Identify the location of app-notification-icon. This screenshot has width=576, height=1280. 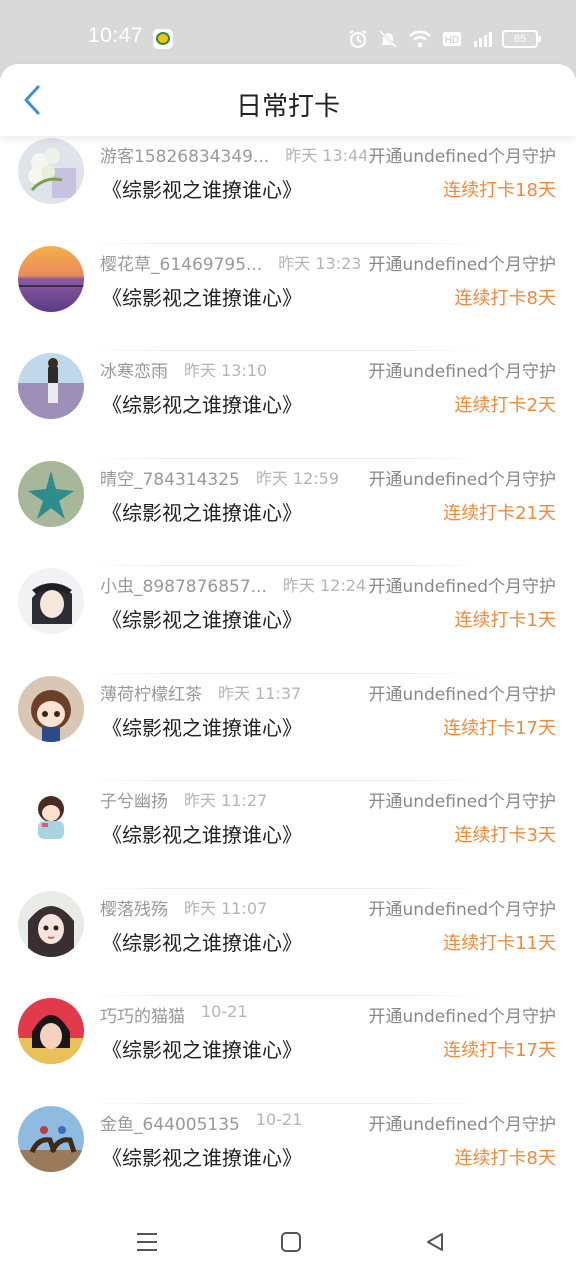
(163, 39).